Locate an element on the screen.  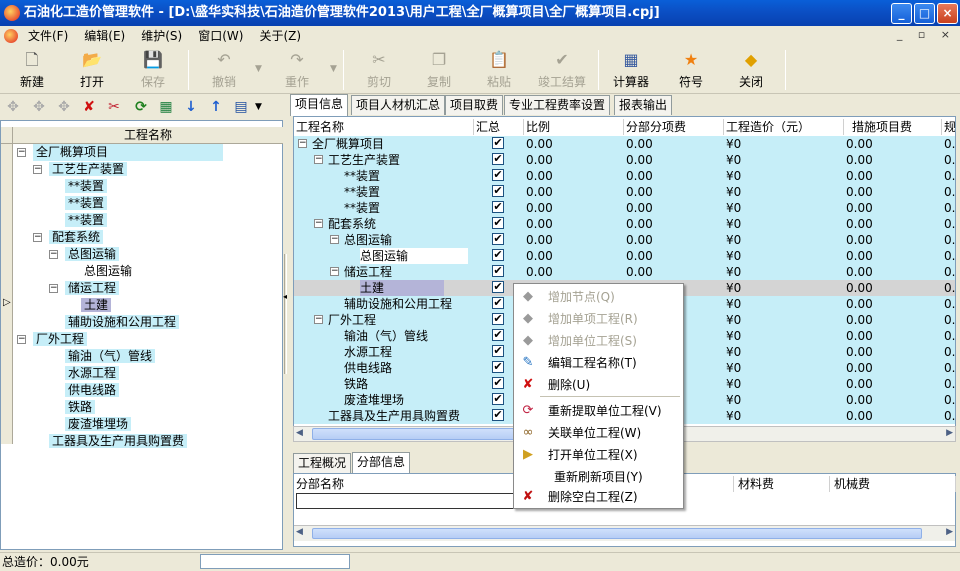
menu-edit: 编辑(E) is located at coordinates (104, 36).